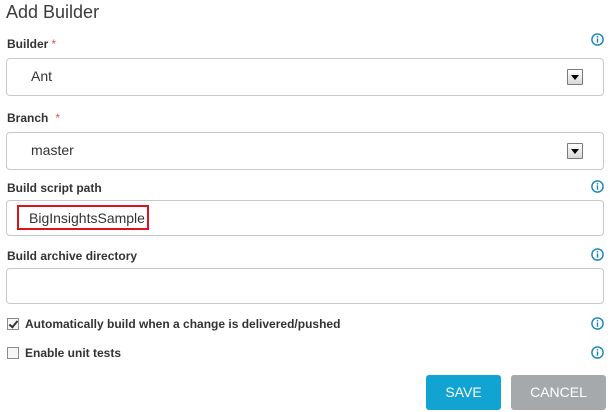  What do you see at coordinates (305, 151) in the screenshot?
I see `branch-select: master` at bounding box center [305, 151].